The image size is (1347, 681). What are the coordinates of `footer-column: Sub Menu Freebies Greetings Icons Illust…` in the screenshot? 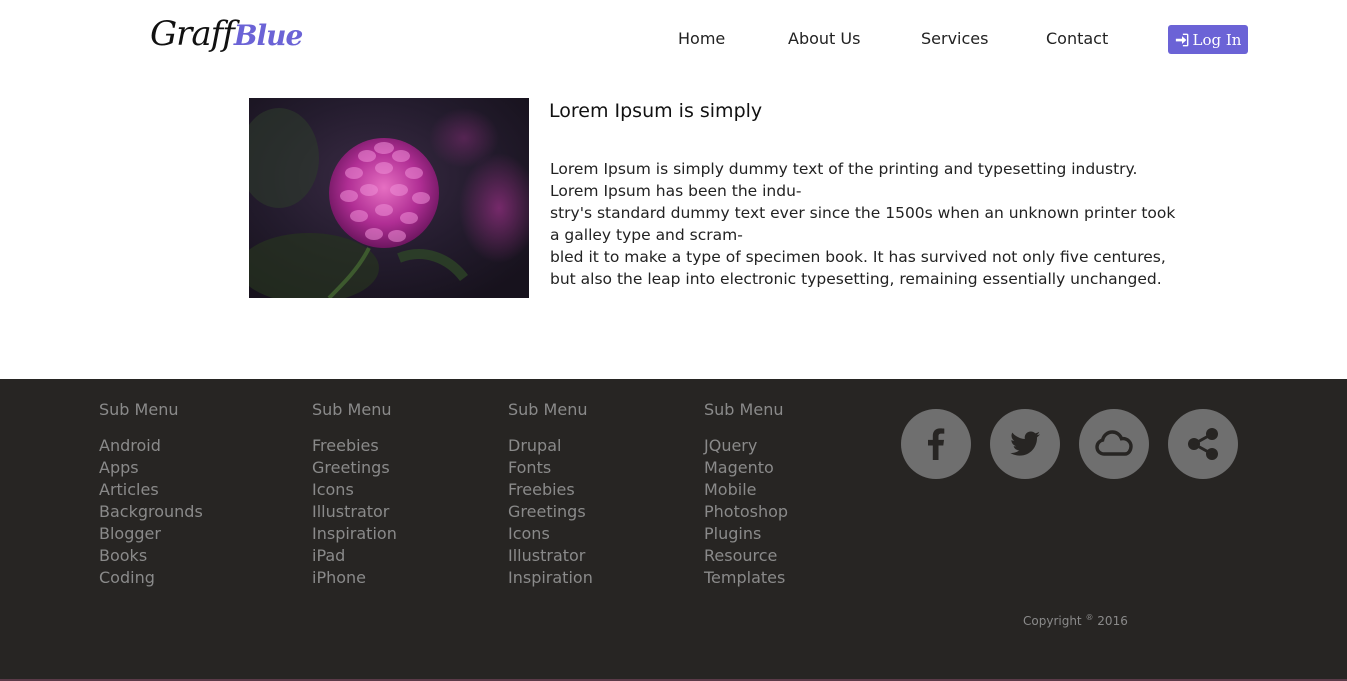 It's located at (354, 494).